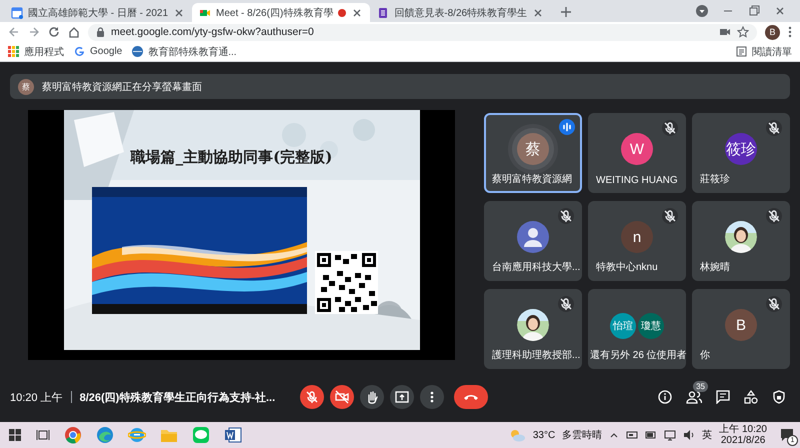 The image size is (800, 448). I want to click on wave-logo-icon, so click(105, 435).